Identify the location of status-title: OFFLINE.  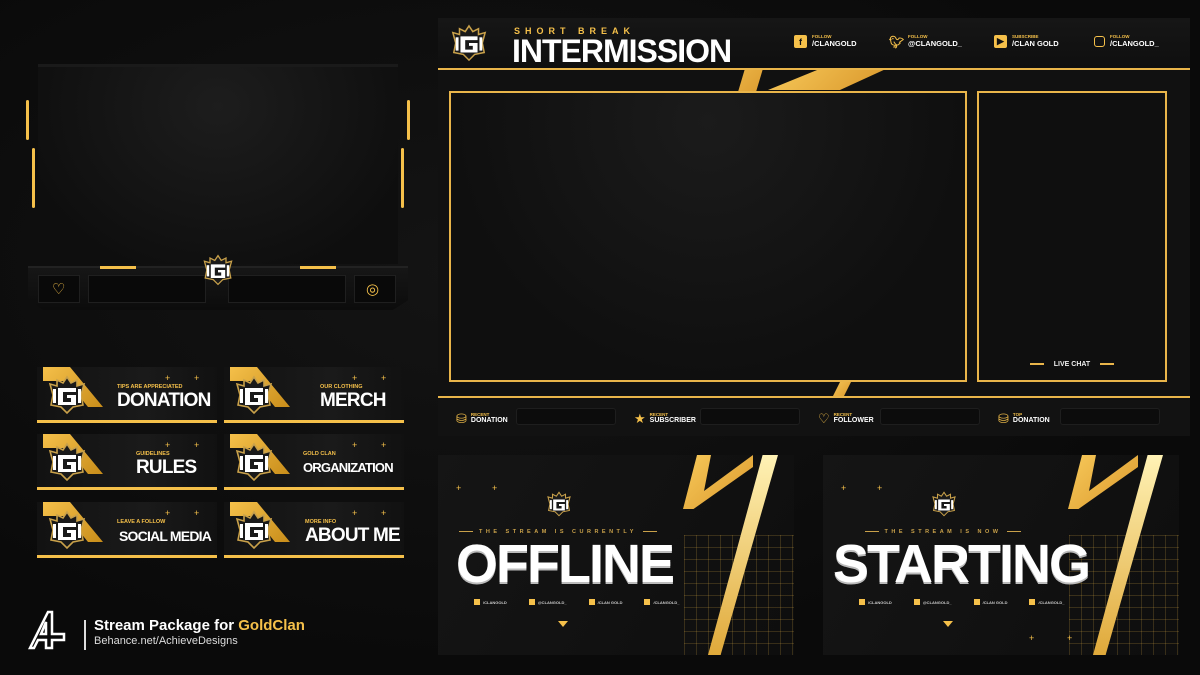
(565, 564).